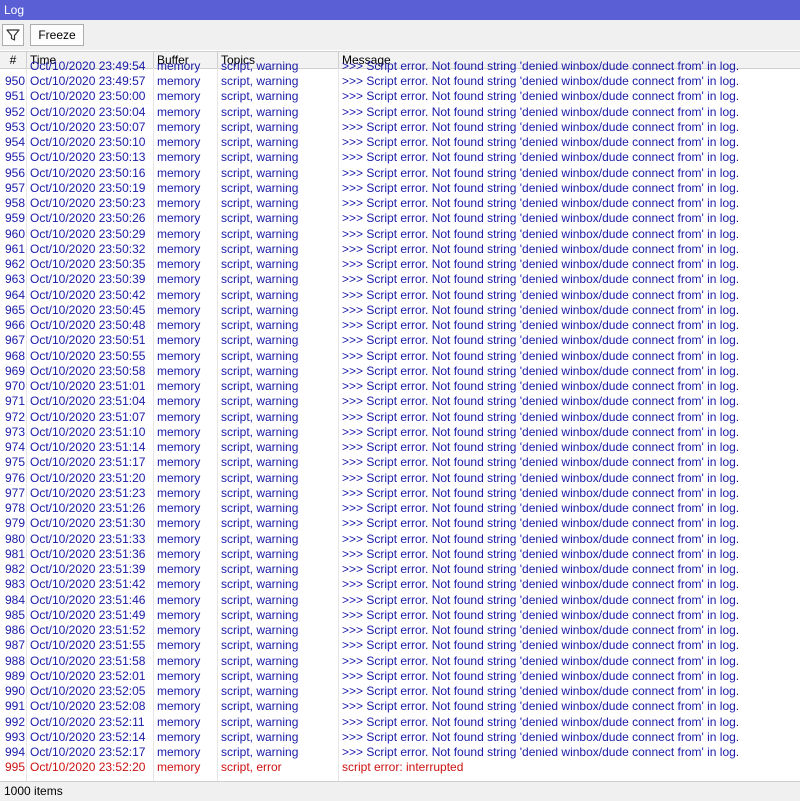 The width and height of the screenshot is (800, 801). I want to click on cell-number: 965, so click(14, 309).